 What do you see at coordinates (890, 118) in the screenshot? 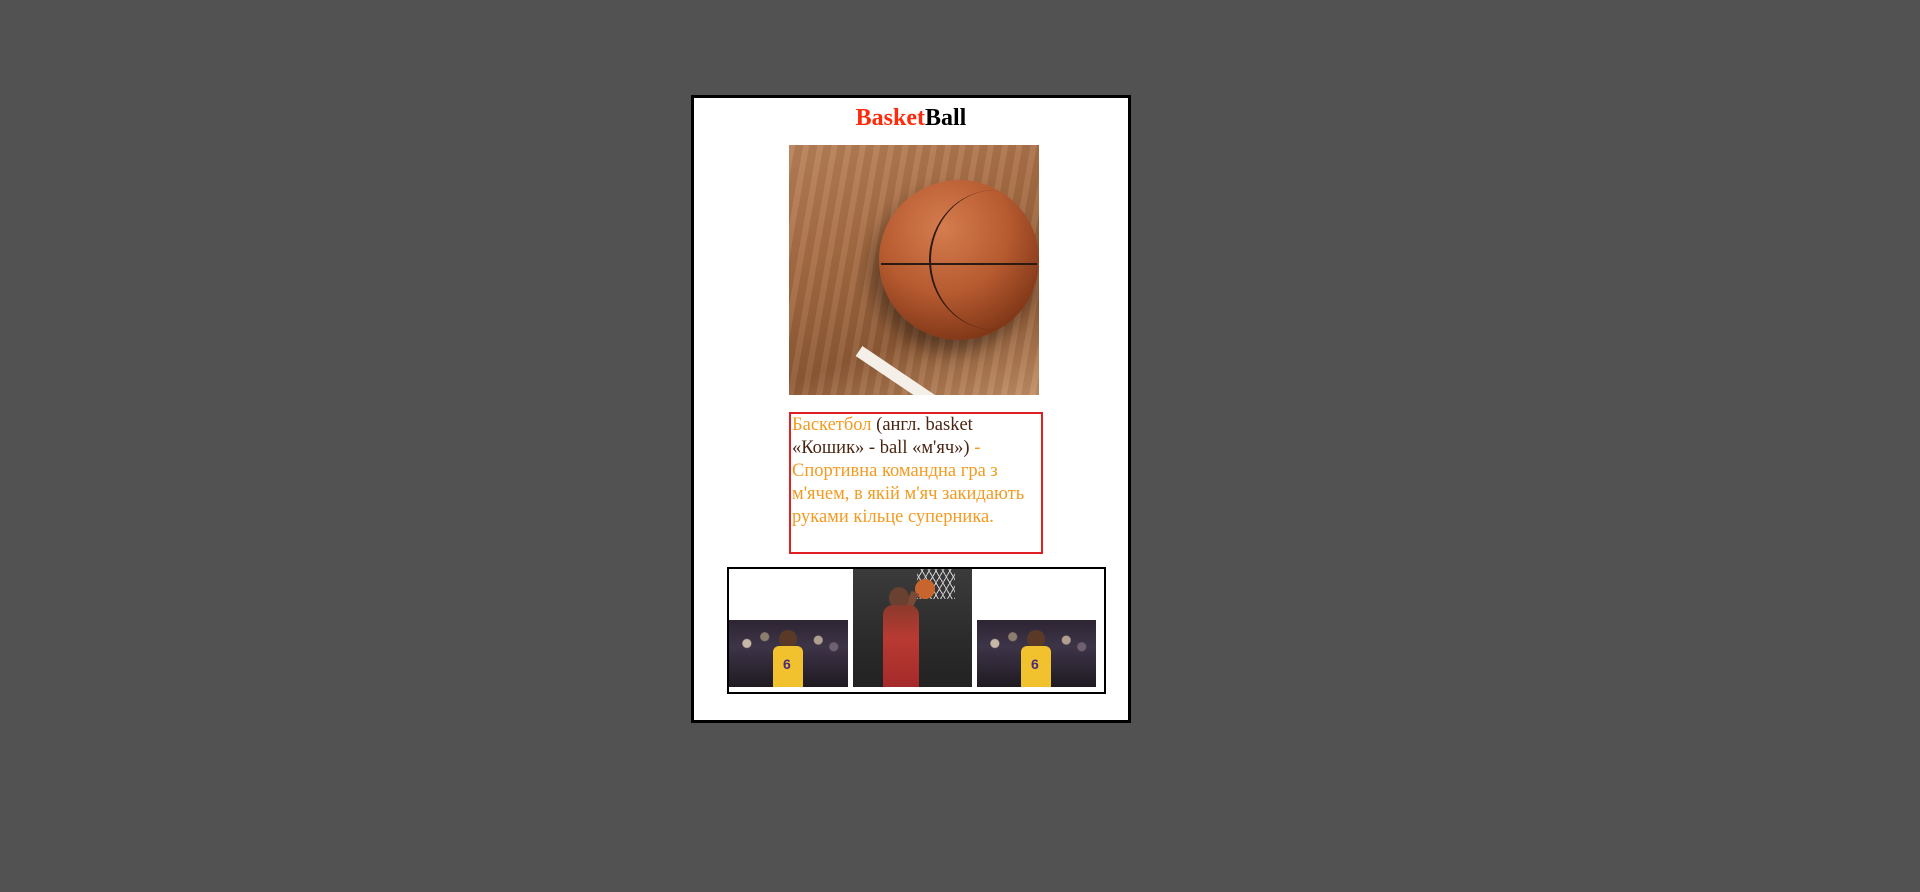
I see `title-part-basket: Basket` at bounding box center [890, 118].